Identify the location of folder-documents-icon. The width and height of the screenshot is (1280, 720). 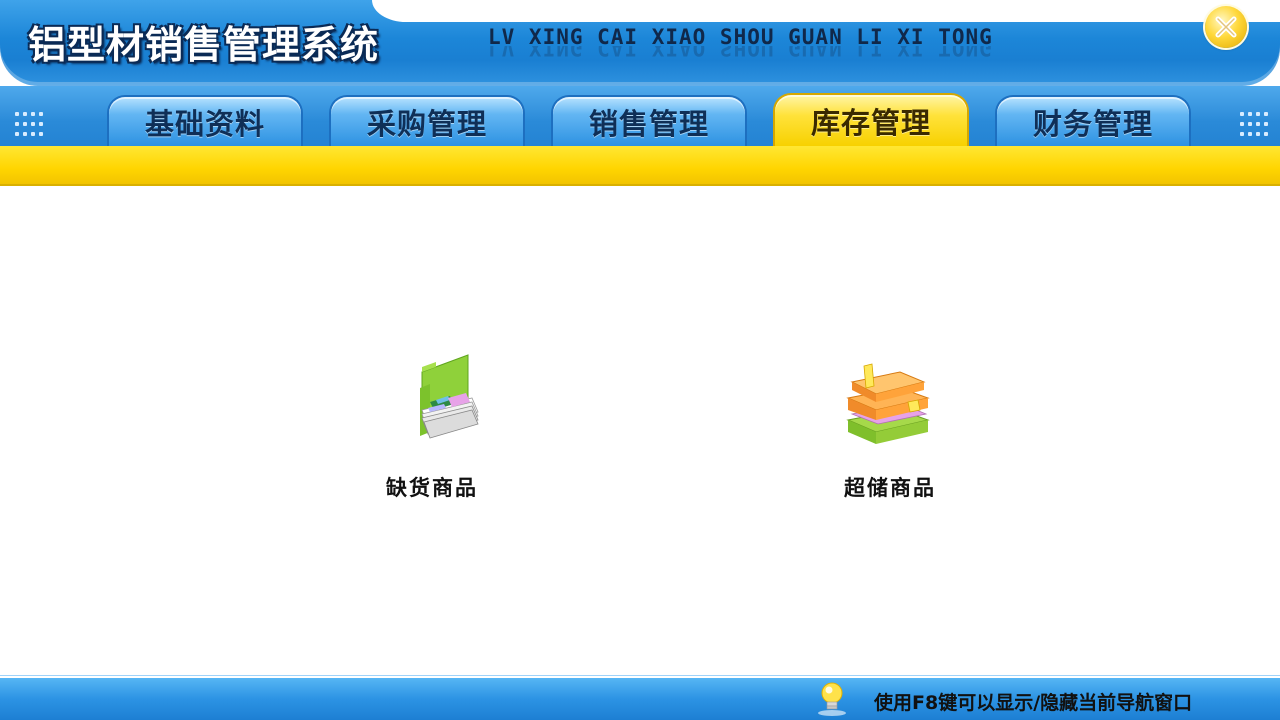
(449, 396).